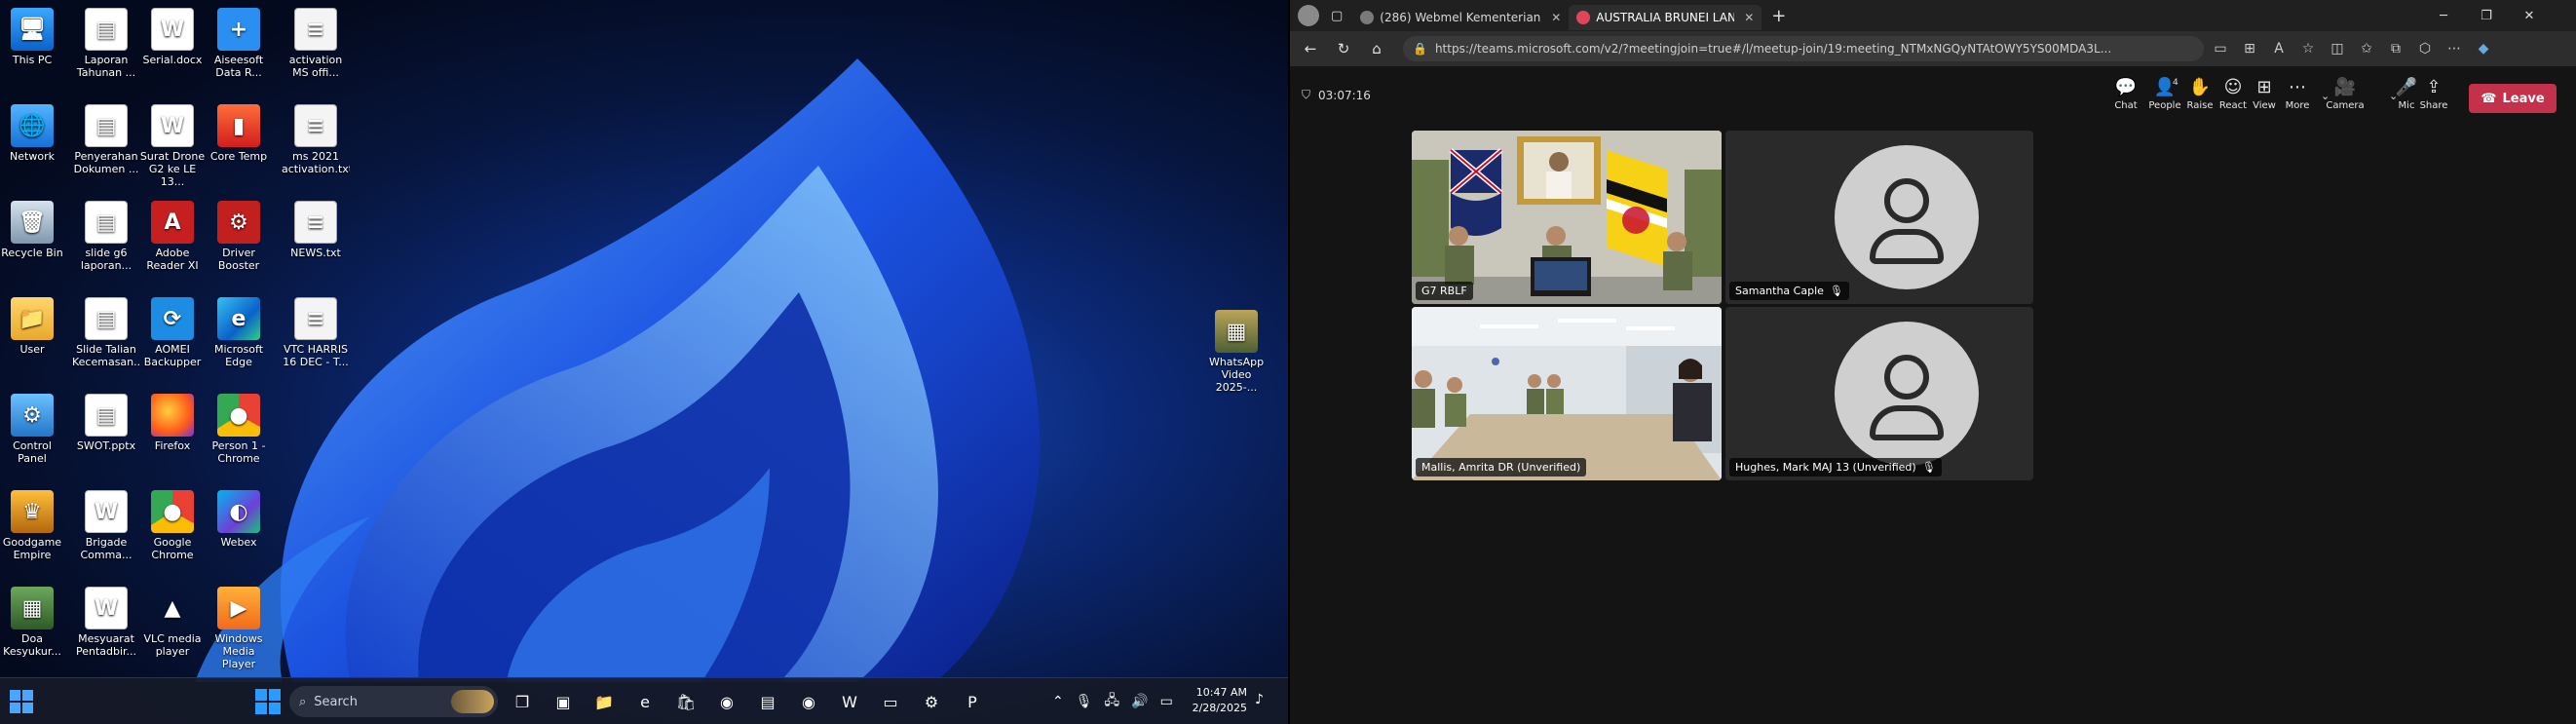 The height and width of the screenshot is (724, 2576). I want to click on video-tile-g7-rblf: G7 RBLF, so click(1567, 217).